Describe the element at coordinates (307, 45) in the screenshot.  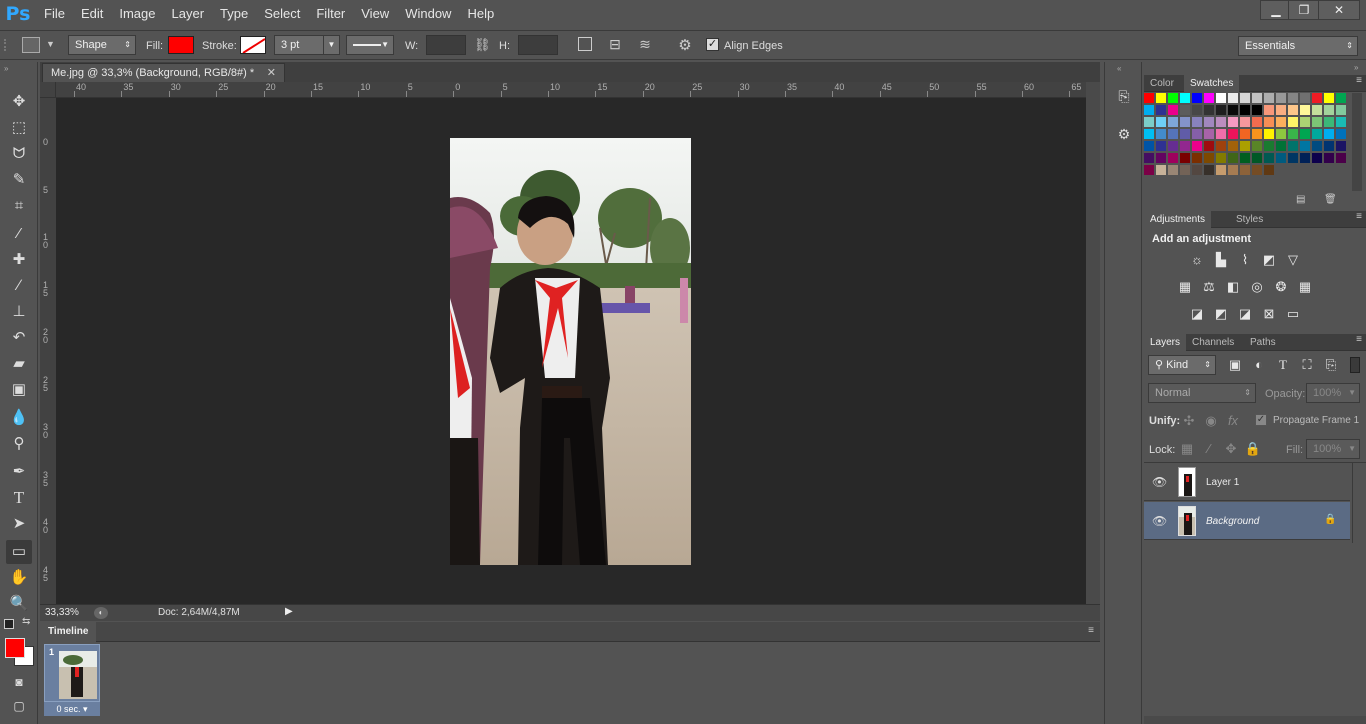
I see `stroke-width-input: 3 pt ▼` at that location.